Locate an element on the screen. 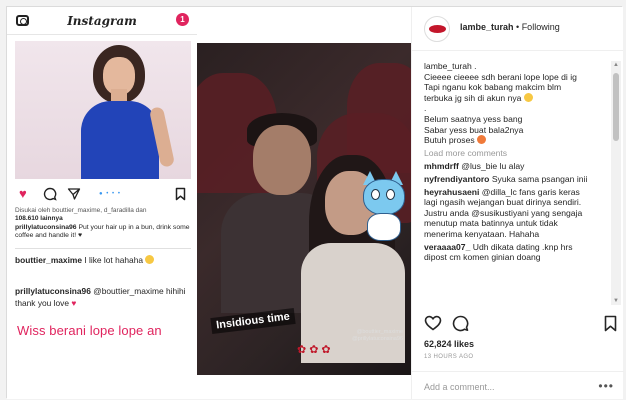 This screenshot has width=626, height=400. save-bookmark-icon is located at coordinates (610, 323).